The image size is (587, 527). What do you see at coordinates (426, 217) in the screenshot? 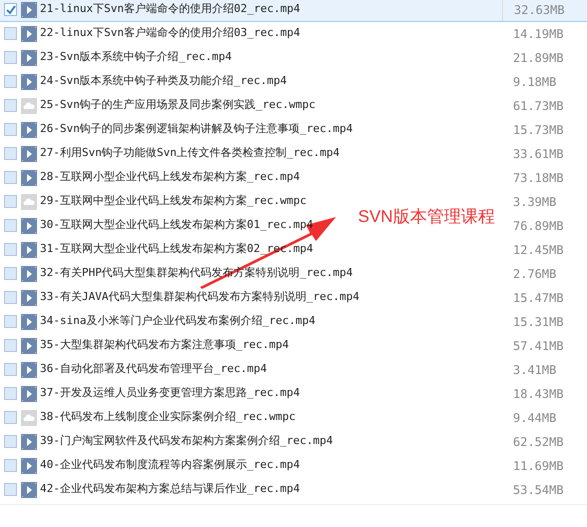
I see `annotation-text: SVN版本管理课程` at bounding box center [426, 217].